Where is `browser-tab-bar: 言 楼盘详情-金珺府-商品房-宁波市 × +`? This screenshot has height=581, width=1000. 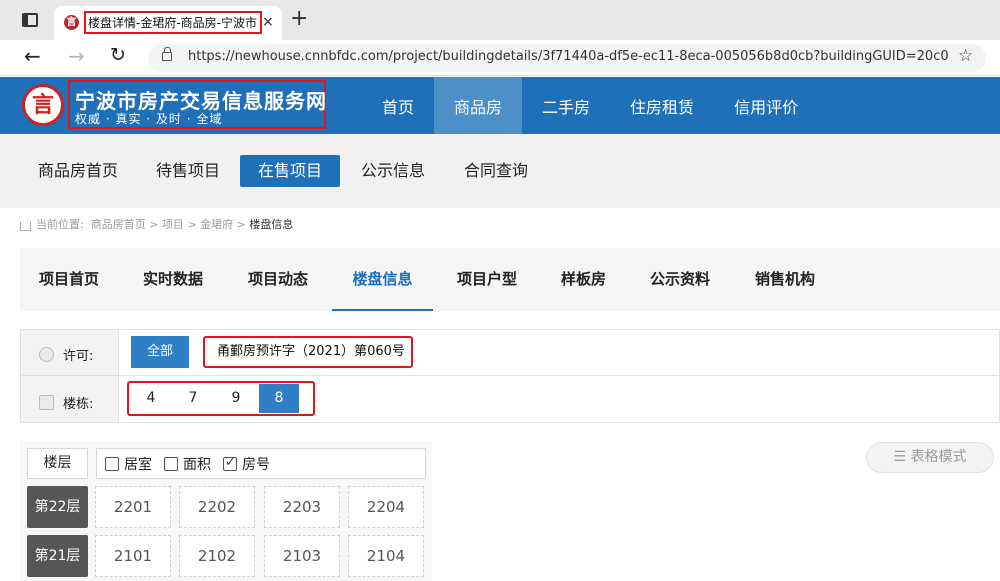 browser-tab-bar: 言 楼盘详情-金珺府-商品房-宁波市 × + is located at coordinates (500, 20).